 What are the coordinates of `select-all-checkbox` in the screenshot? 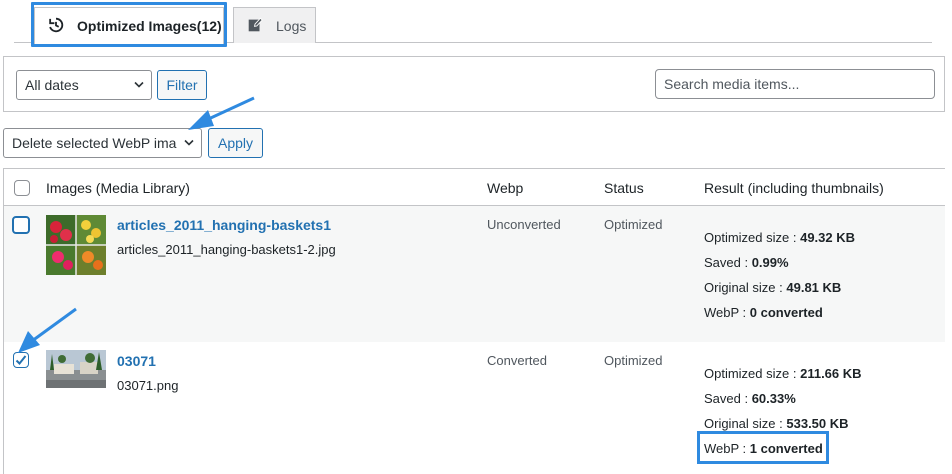 It's located at (22, 188).